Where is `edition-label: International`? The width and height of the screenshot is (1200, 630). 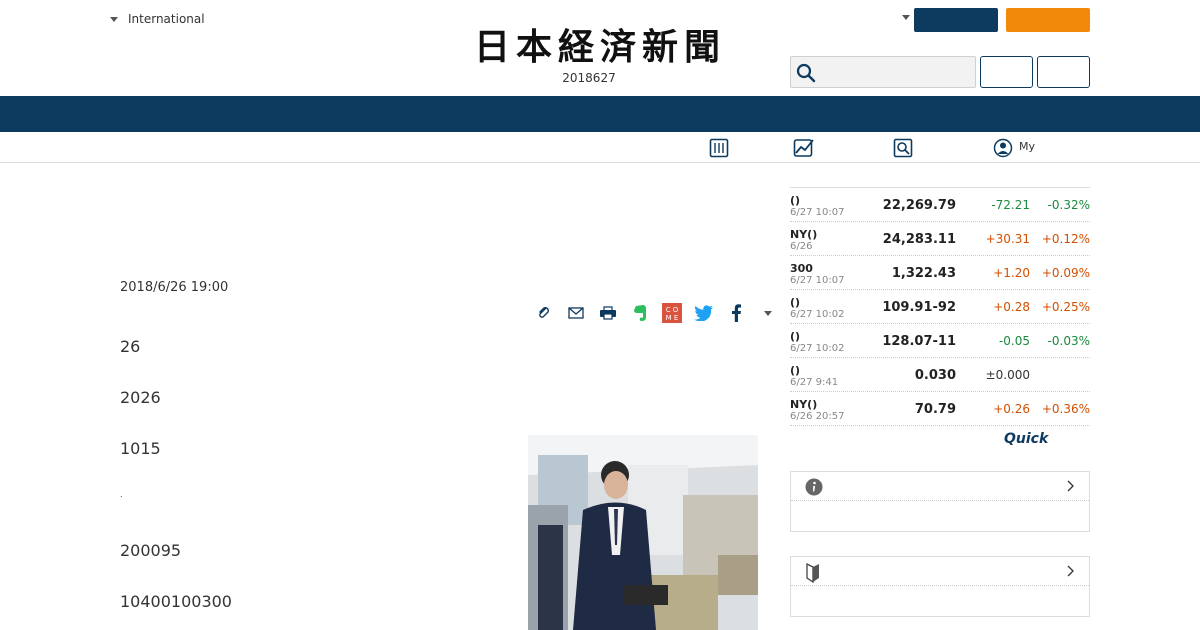
edition-label: International is located at coordinates (166, 19).